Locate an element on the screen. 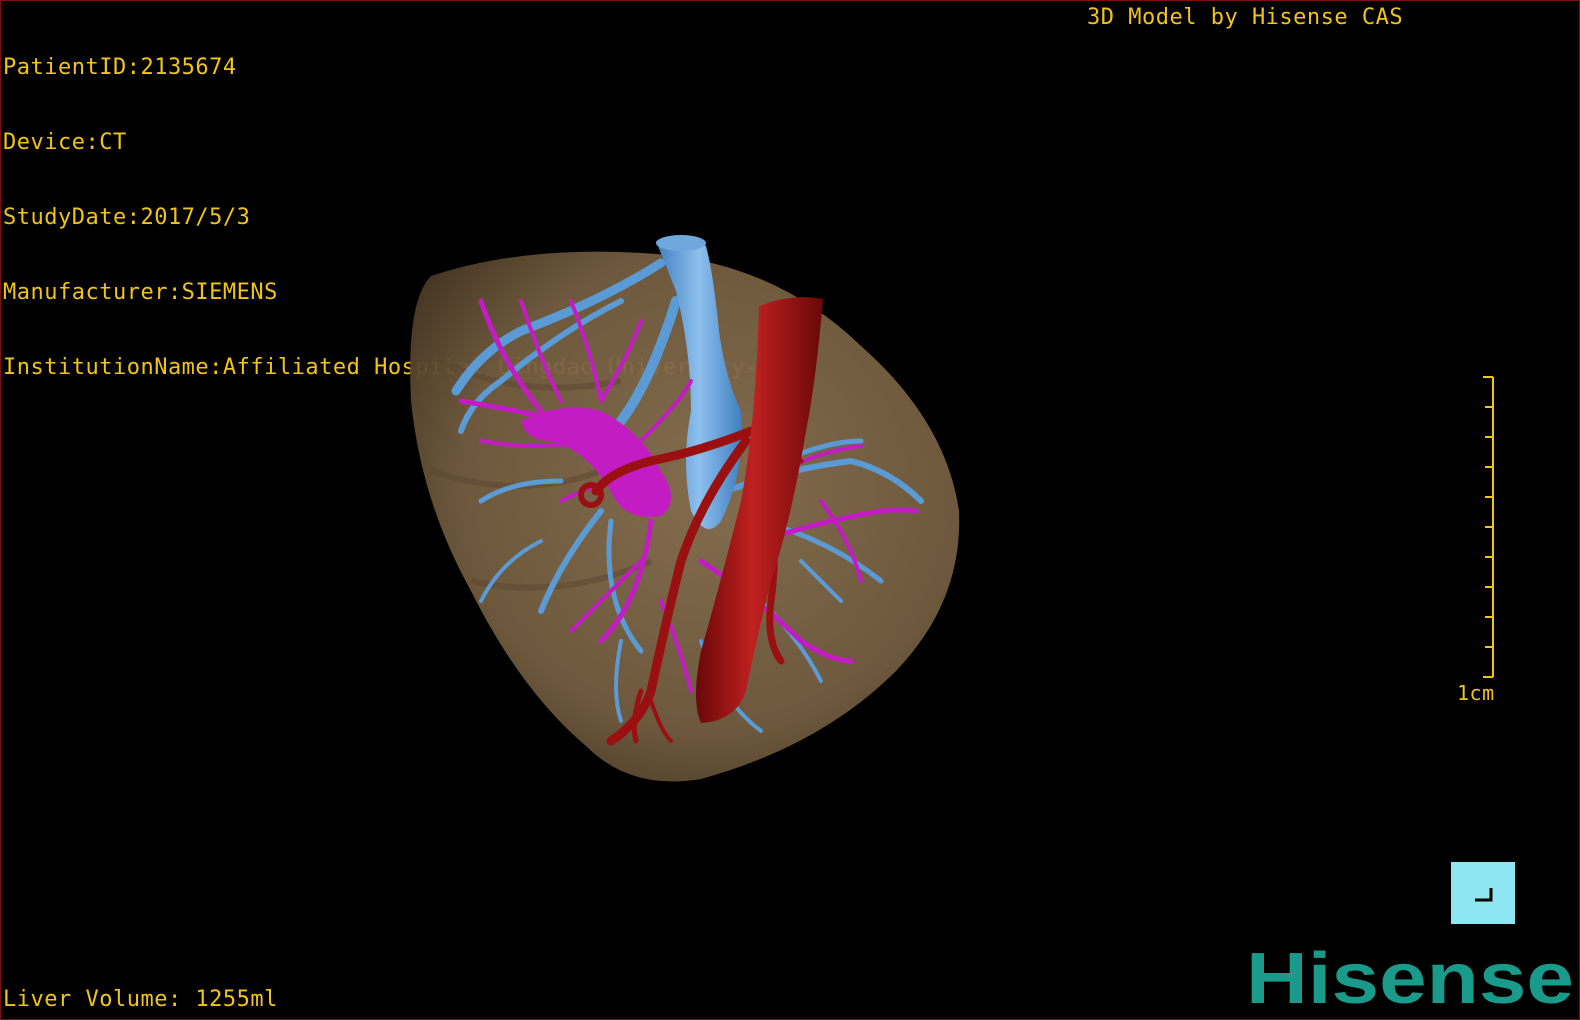 The image size is (1580, 1020). liver-volume: Liver Volume: 1255ml is located at coordinates (140, 999).